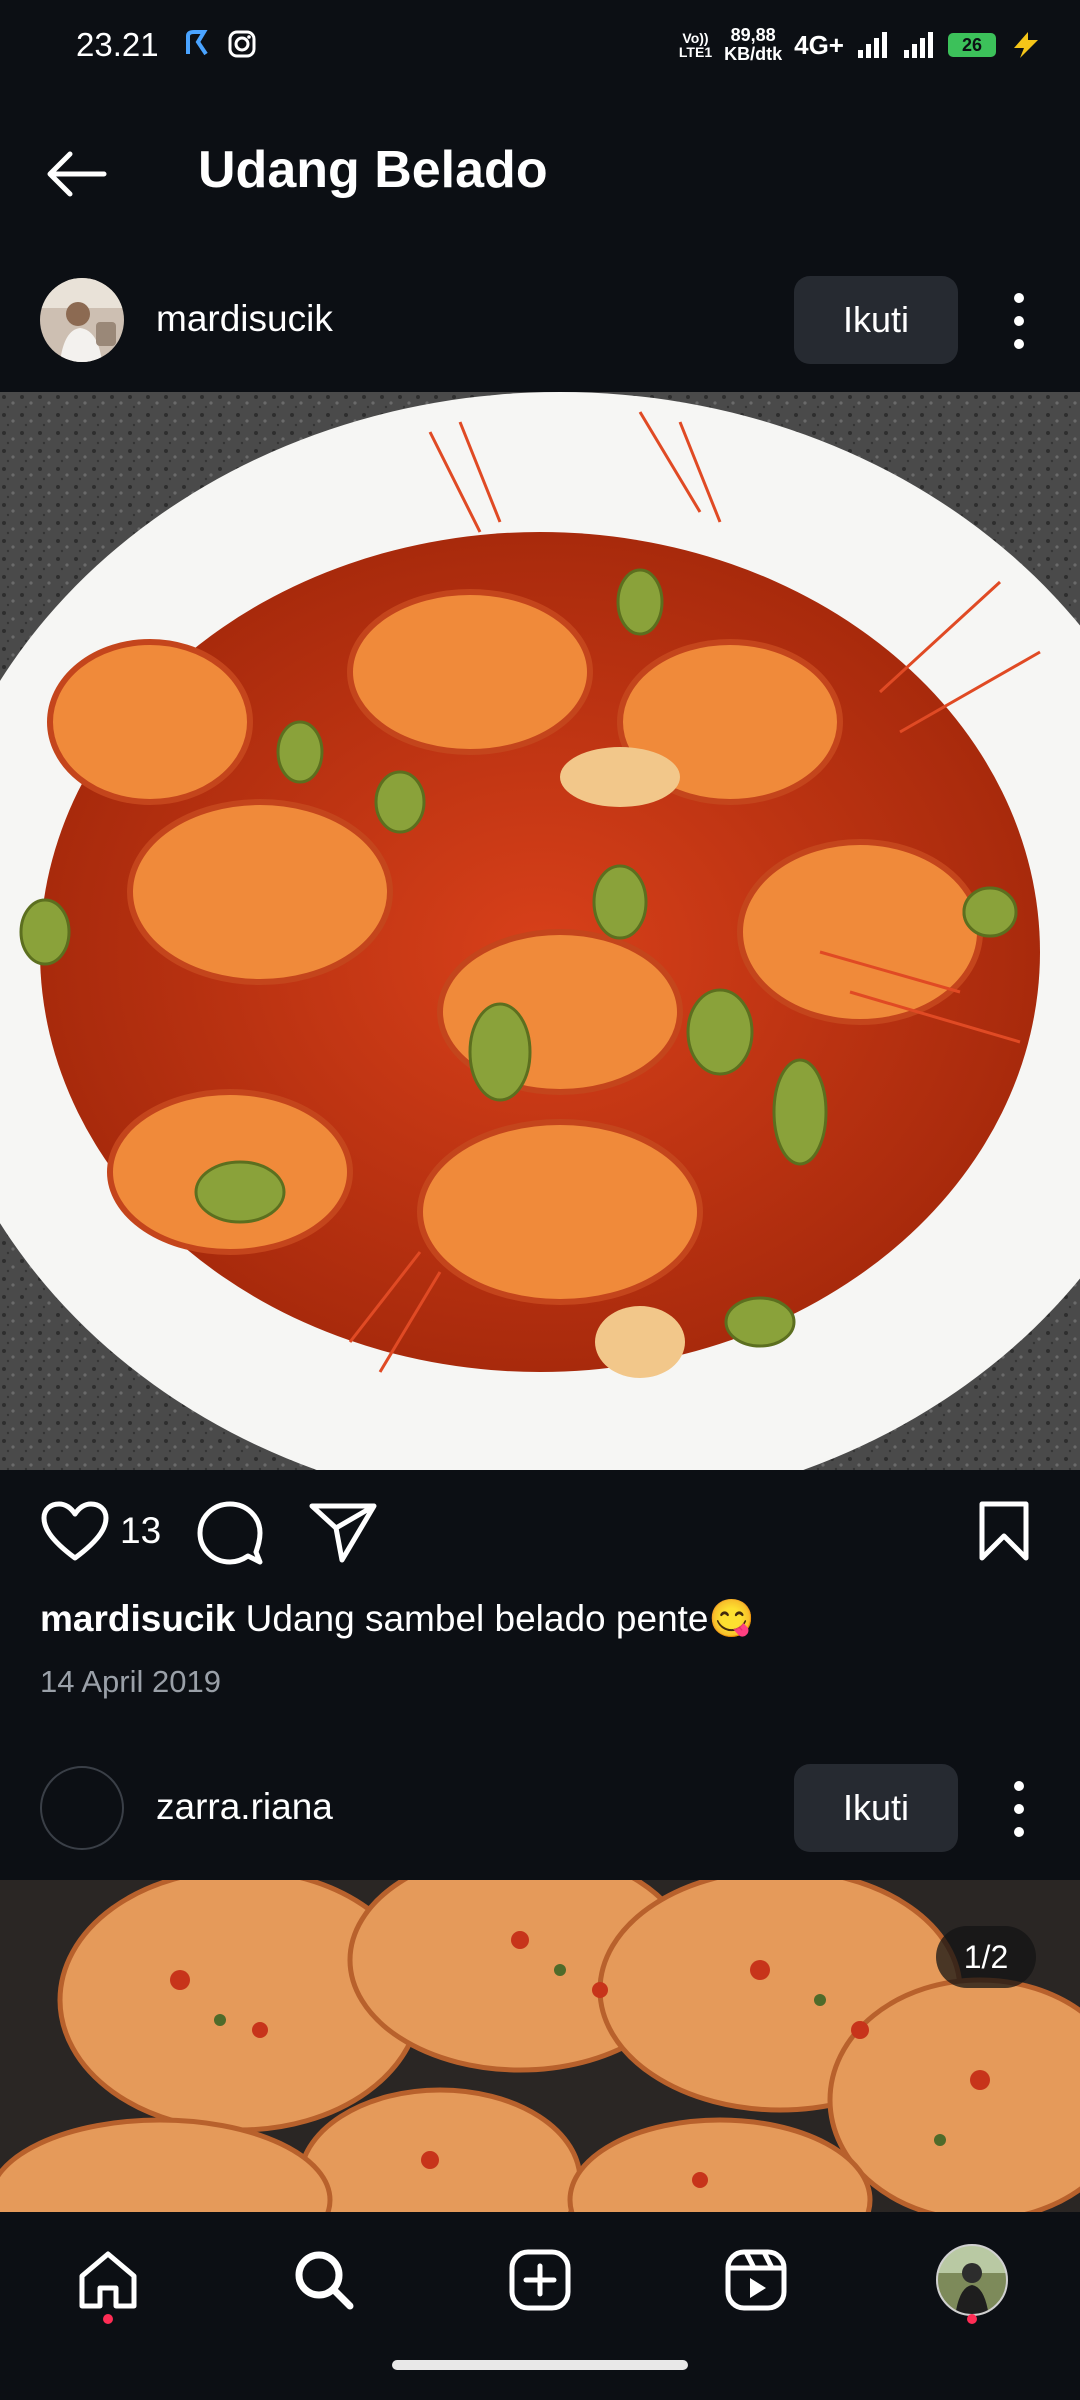 The image size is (1080, 2400). Describe the element at coordinates (75, 1532) in the screenshot. I see `heart-icon` at that location.